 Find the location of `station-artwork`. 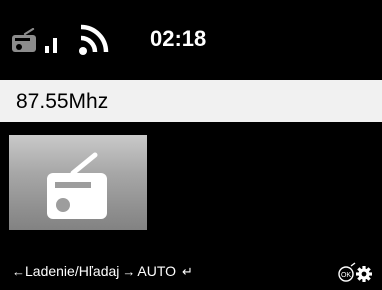

station-artwork is located at coordinates (78, 182).